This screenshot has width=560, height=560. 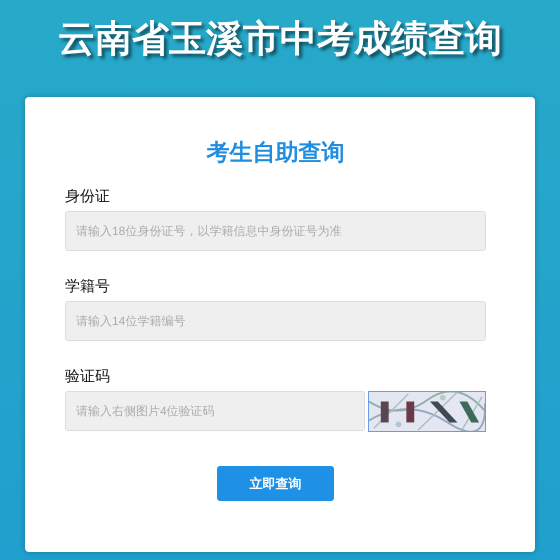 What do you see at coordinates (275, 152) in the screenshot?
I see `form-heading: 考生自助查询` at bounding box center [275, 152].